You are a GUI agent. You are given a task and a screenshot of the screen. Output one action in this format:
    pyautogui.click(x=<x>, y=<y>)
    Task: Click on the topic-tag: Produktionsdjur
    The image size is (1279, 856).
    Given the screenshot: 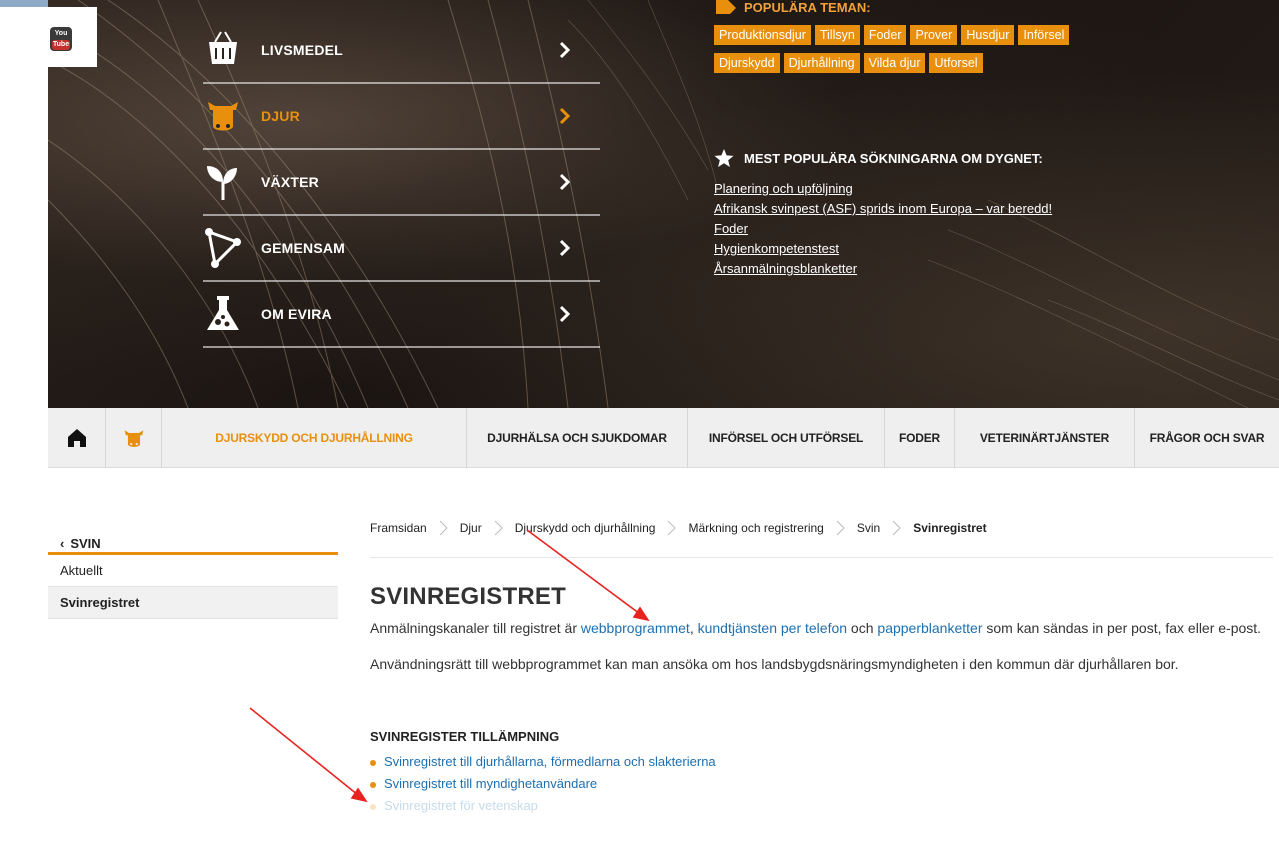 What is the action you would take?
    pyautogui.click(x=762, y=35)
    